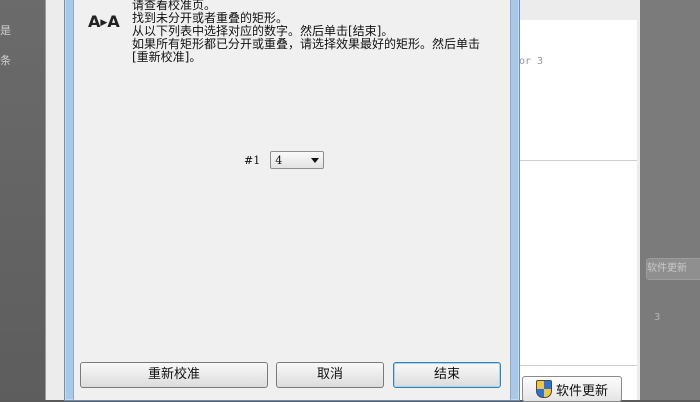  I want to click on instruction-line: [重新校准]。, so click(167, 57).